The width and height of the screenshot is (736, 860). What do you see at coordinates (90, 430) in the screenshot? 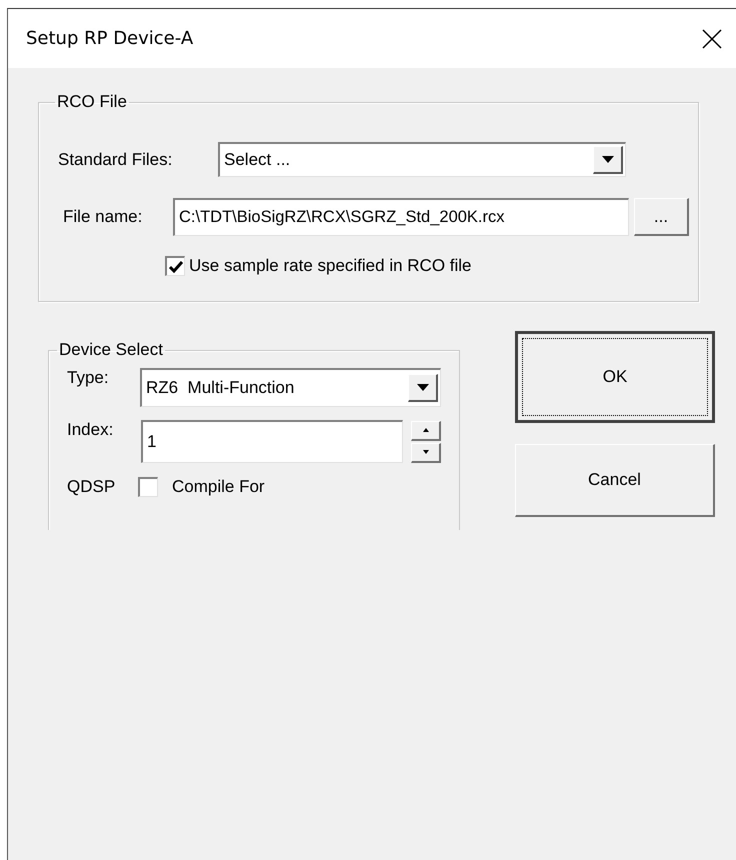
I see `field-label: Index:` at bounding box center [90, 430].